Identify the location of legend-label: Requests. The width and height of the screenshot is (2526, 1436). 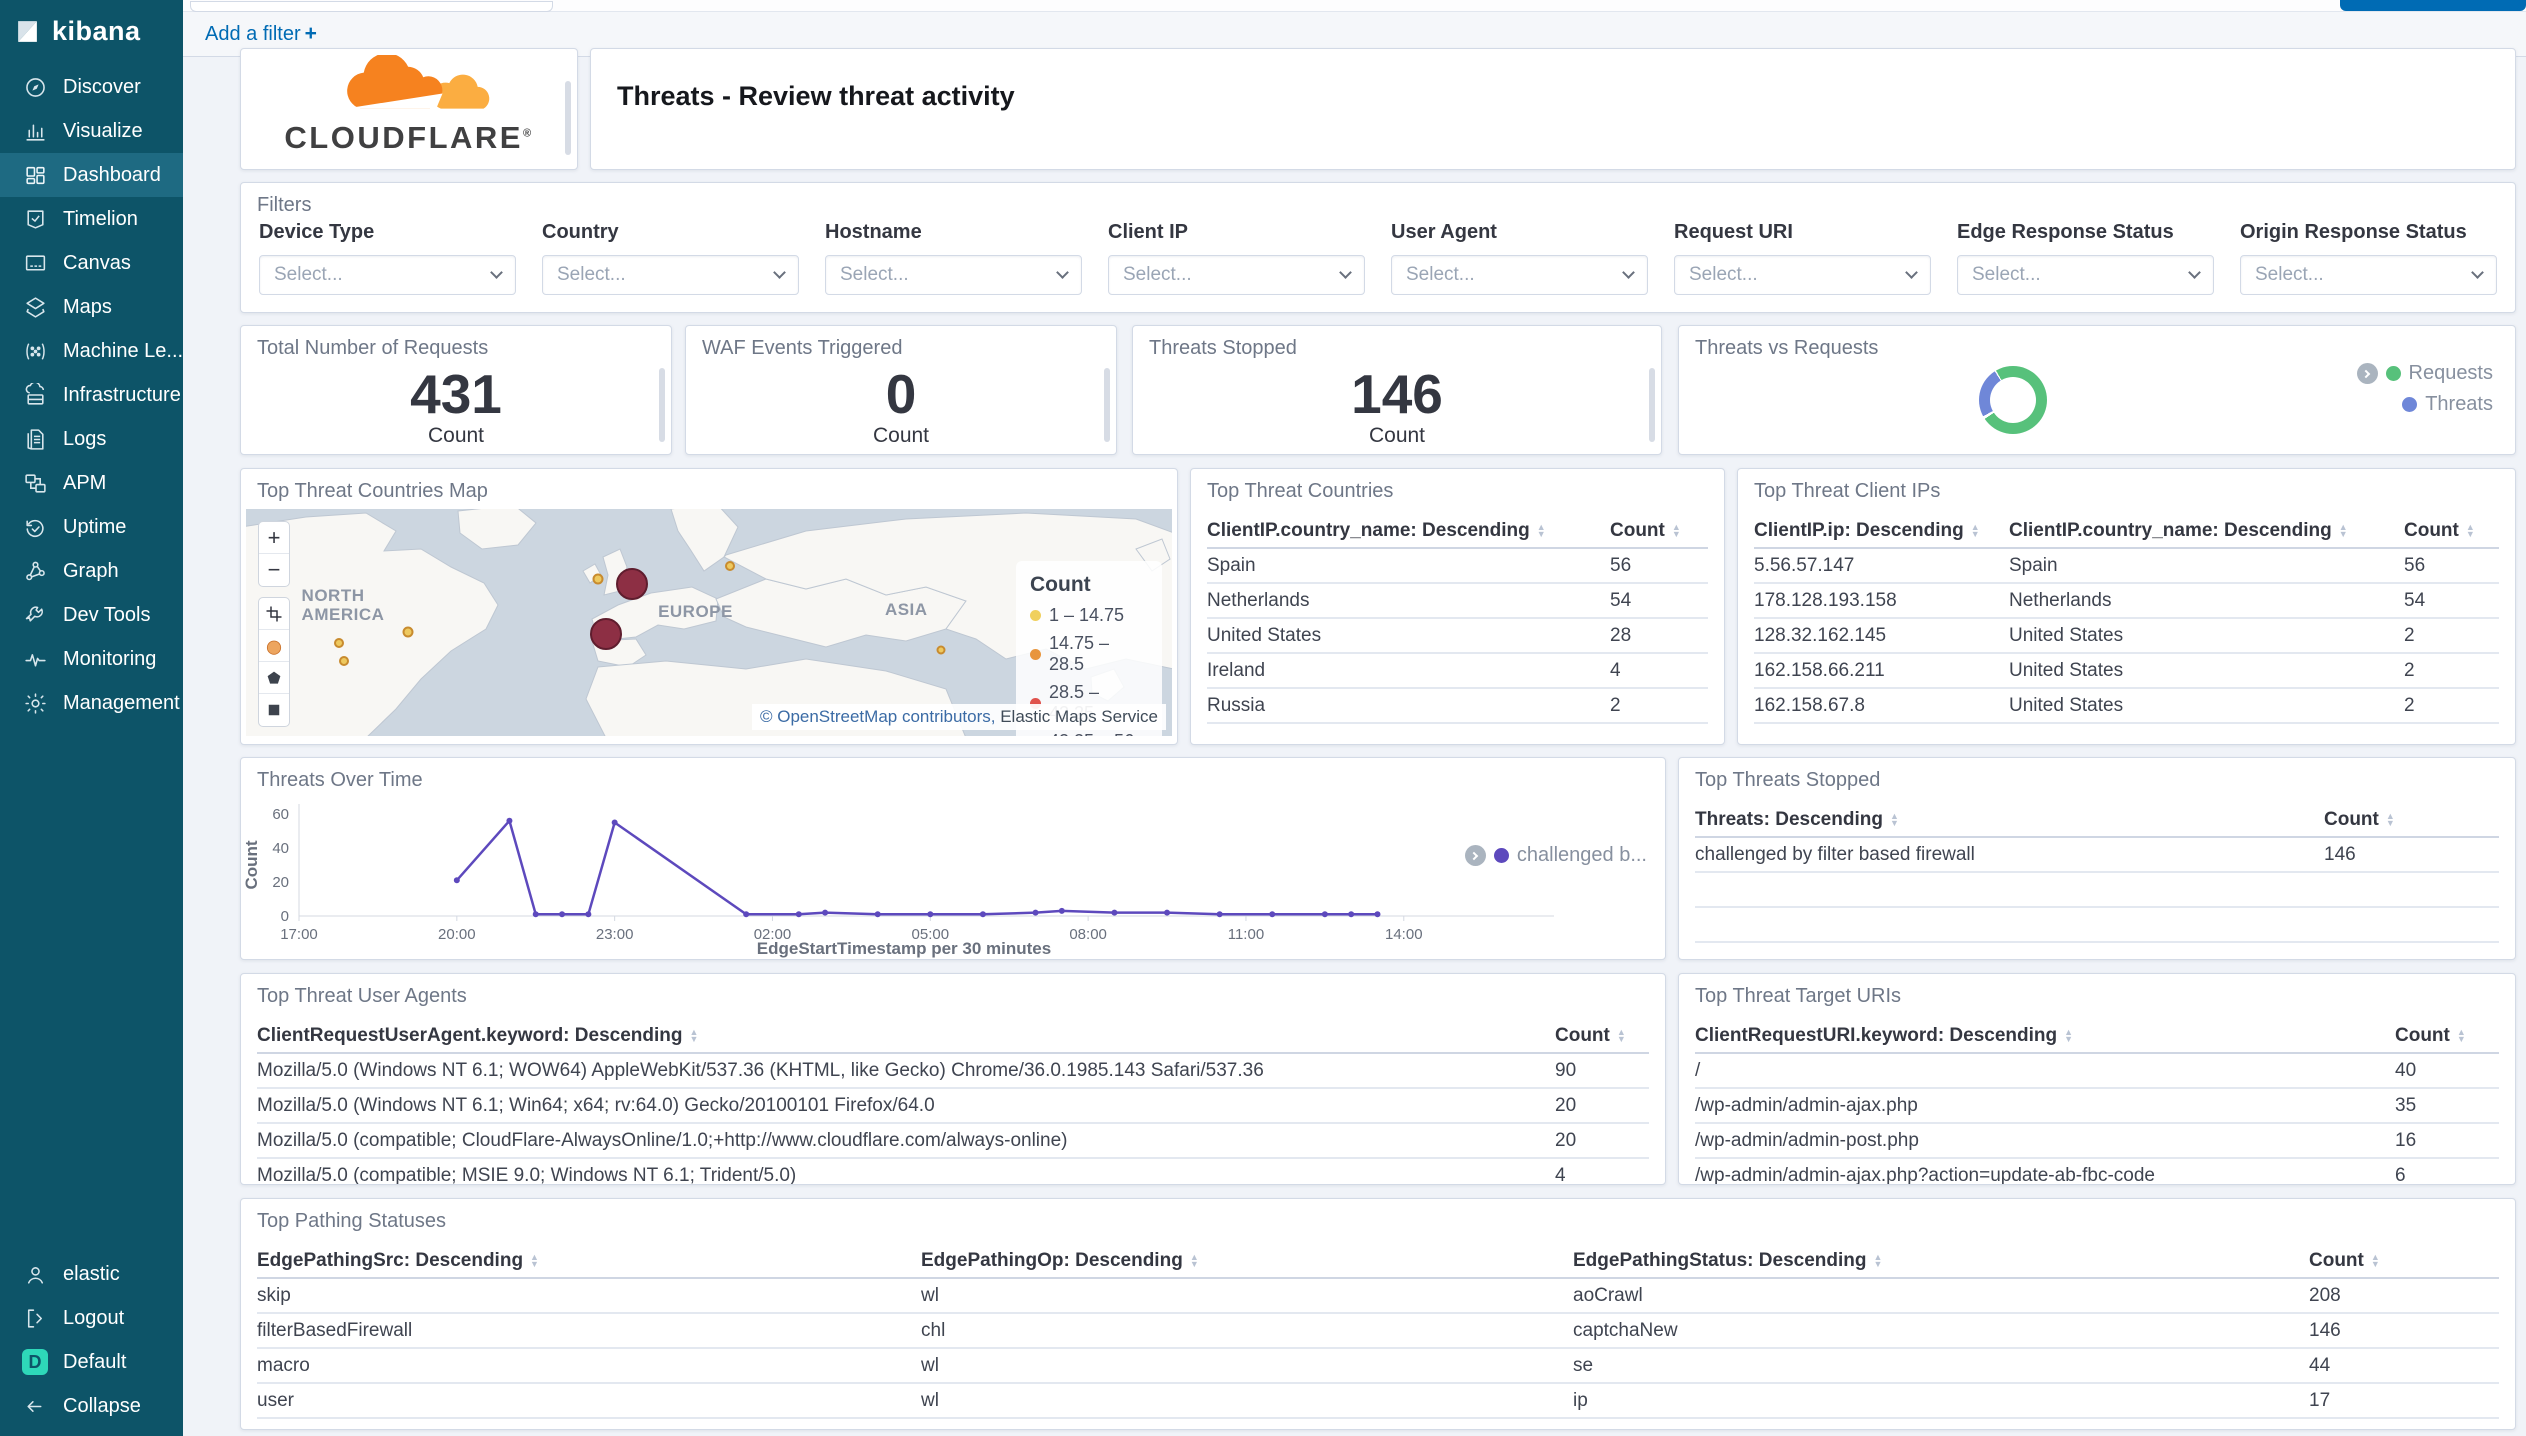
(2451, 373).